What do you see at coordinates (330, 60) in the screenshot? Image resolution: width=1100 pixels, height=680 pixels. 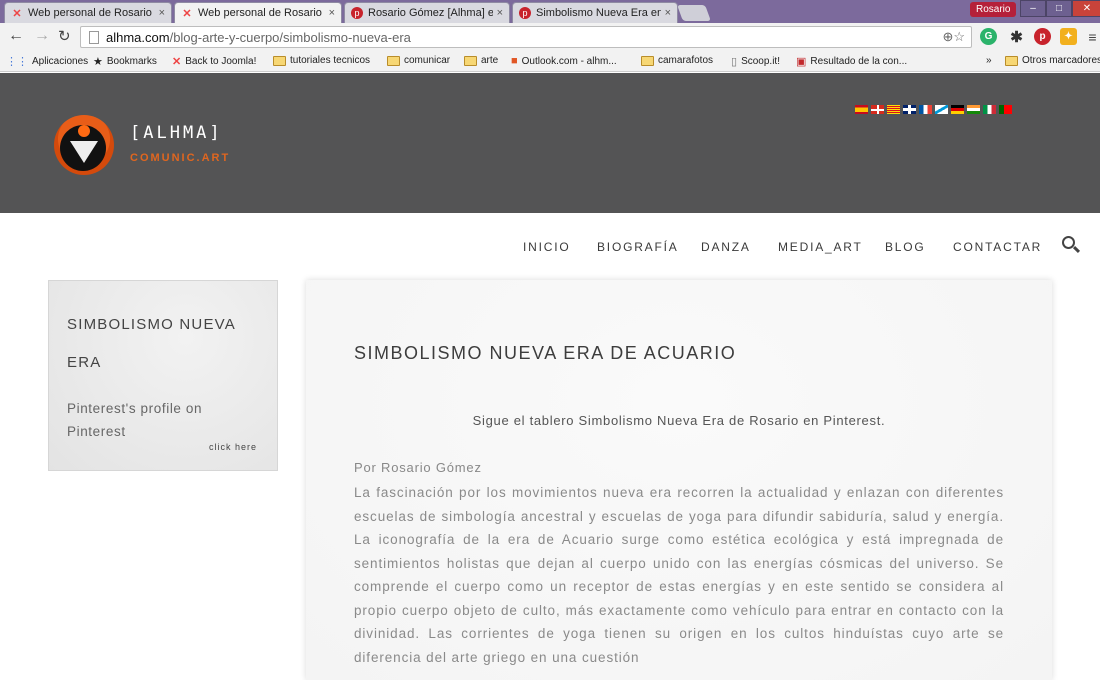 I see `bookmark-label: tutoriales tecnicos` at bounding box center [330, 60].